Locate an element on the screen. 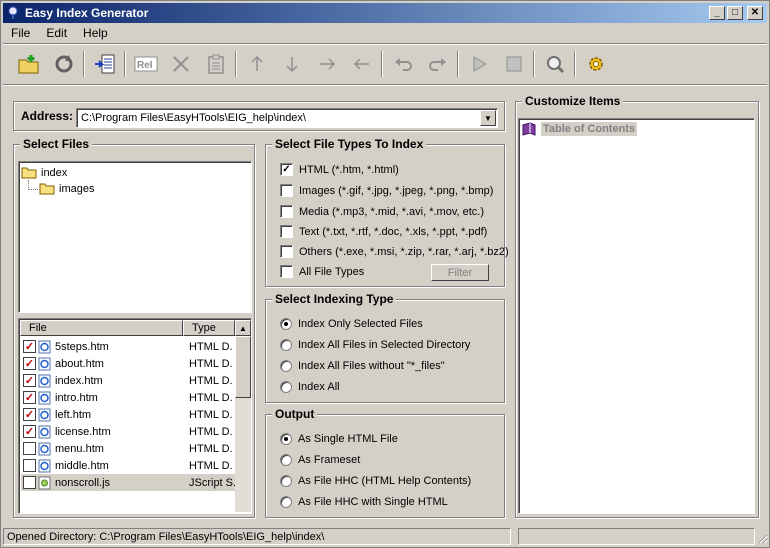 The image size is (770, 548). tree-node-label: images is located at coordinates (77, 188).